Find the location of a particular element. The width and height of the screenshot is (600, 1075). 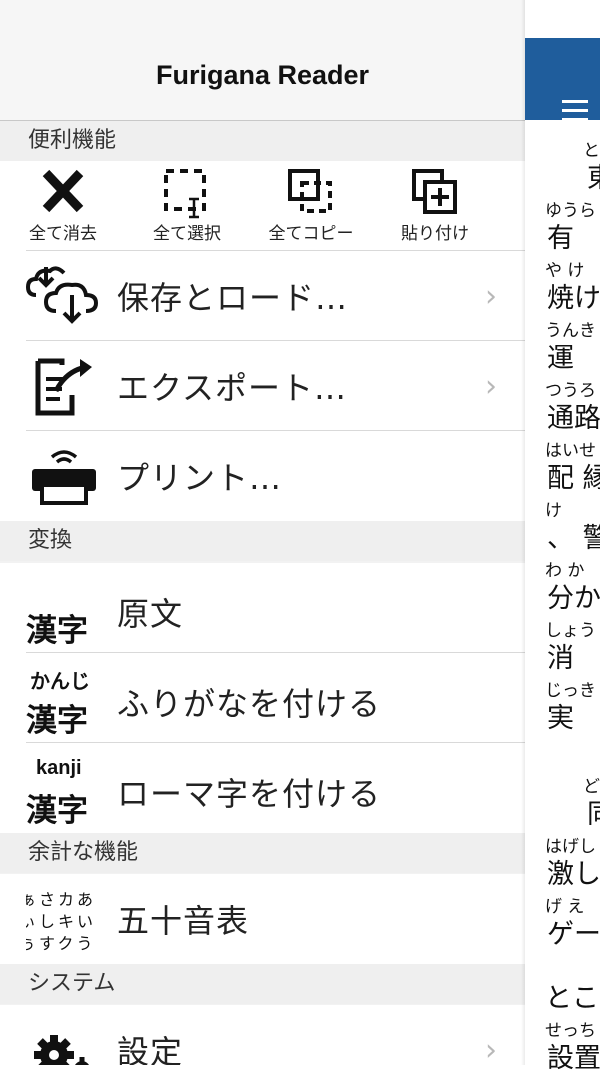

select-icon is located at coordinates (185, 194).